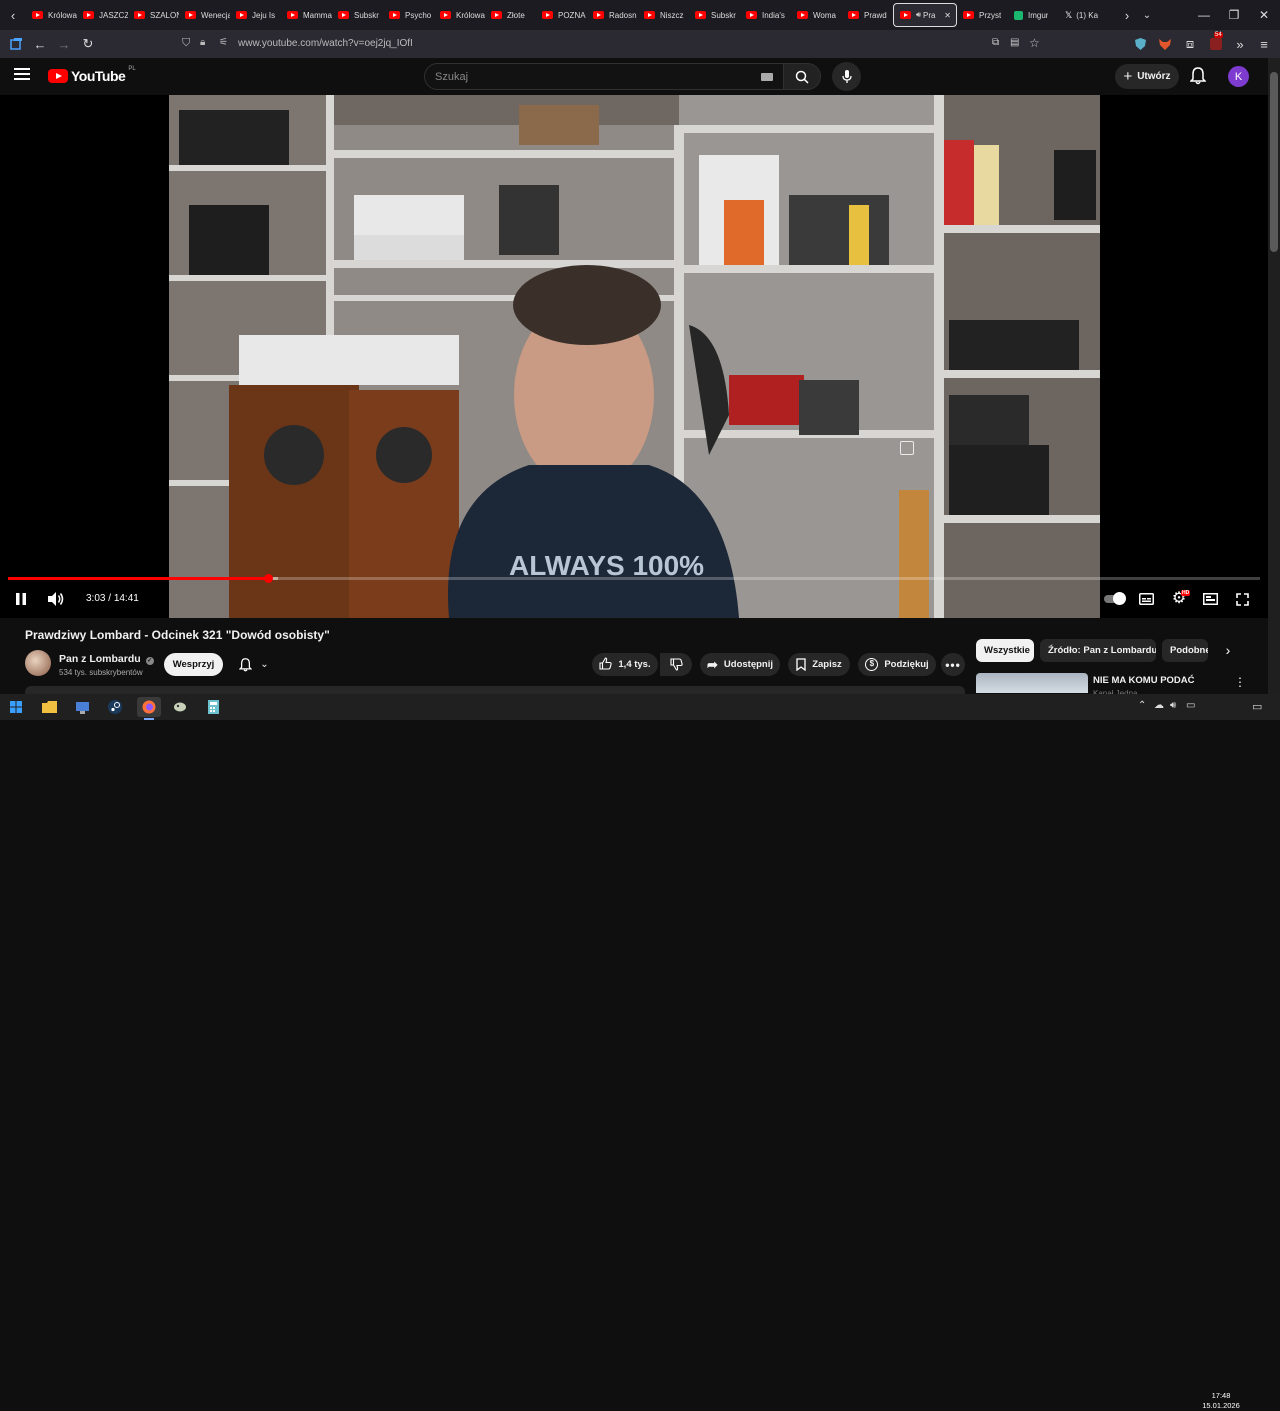 The image size is (1280, 1411). What do you see at coordinates (1228, 650) in the screenshot?
I see `chips-next-chevron-icon: ›` at bounding box center [1228, 650].